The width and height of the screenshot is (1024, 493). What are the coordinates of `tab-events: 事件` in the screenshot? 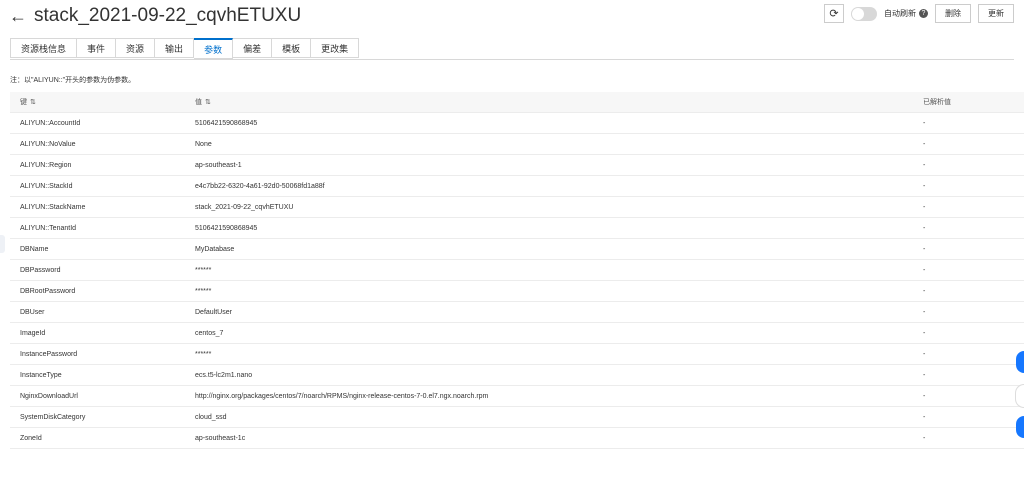 It's located at (97, 48).